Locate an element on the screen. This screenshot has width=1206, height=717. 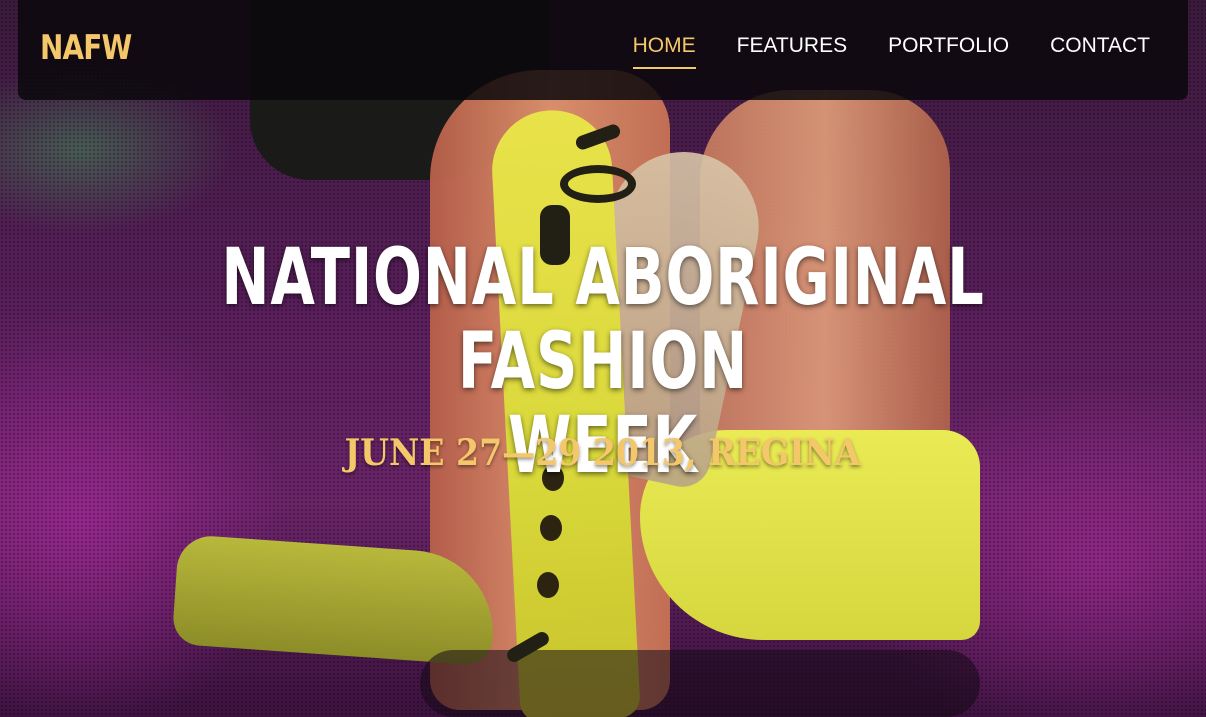
nav-menu: HOME FEATURES PORTFOLIO CONTACT is located at coordinates (891, 51).